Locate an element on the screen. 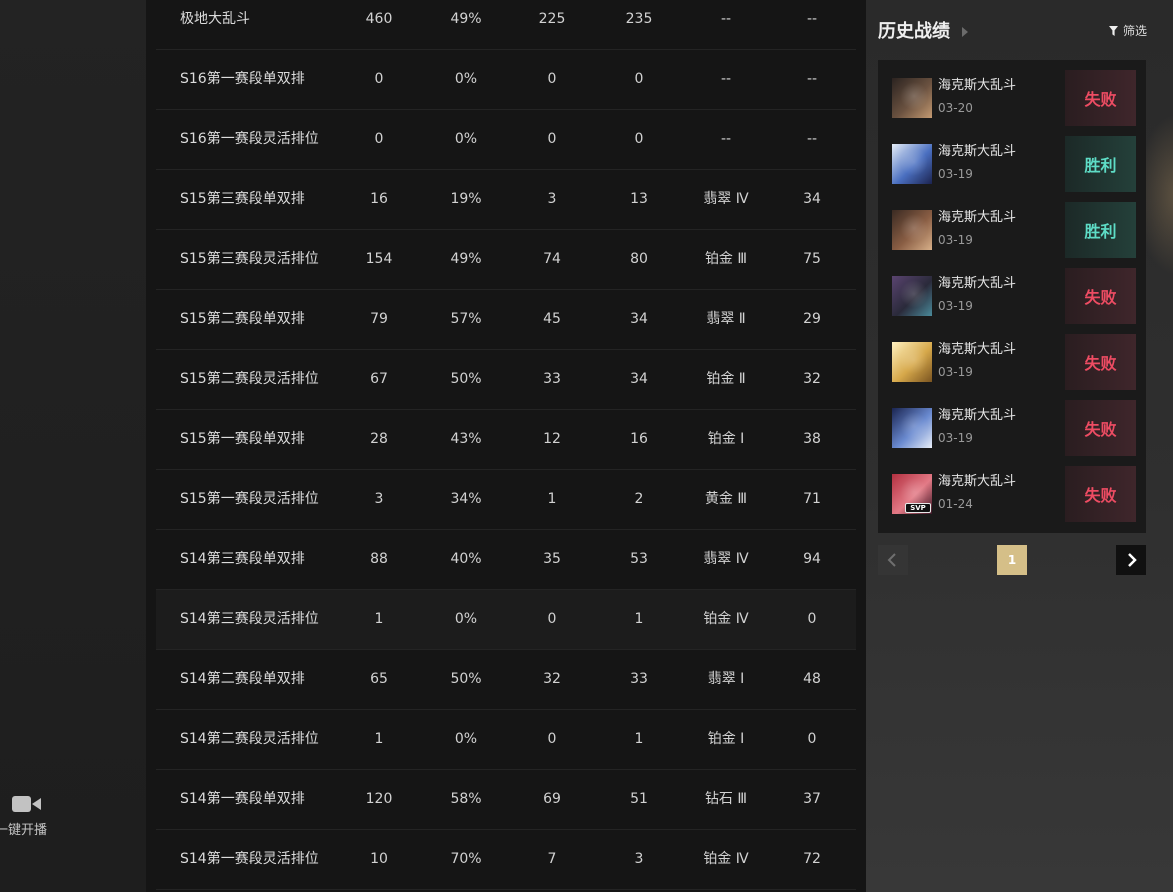  league-points-cell: 34 is located at coordinates (812, 199).